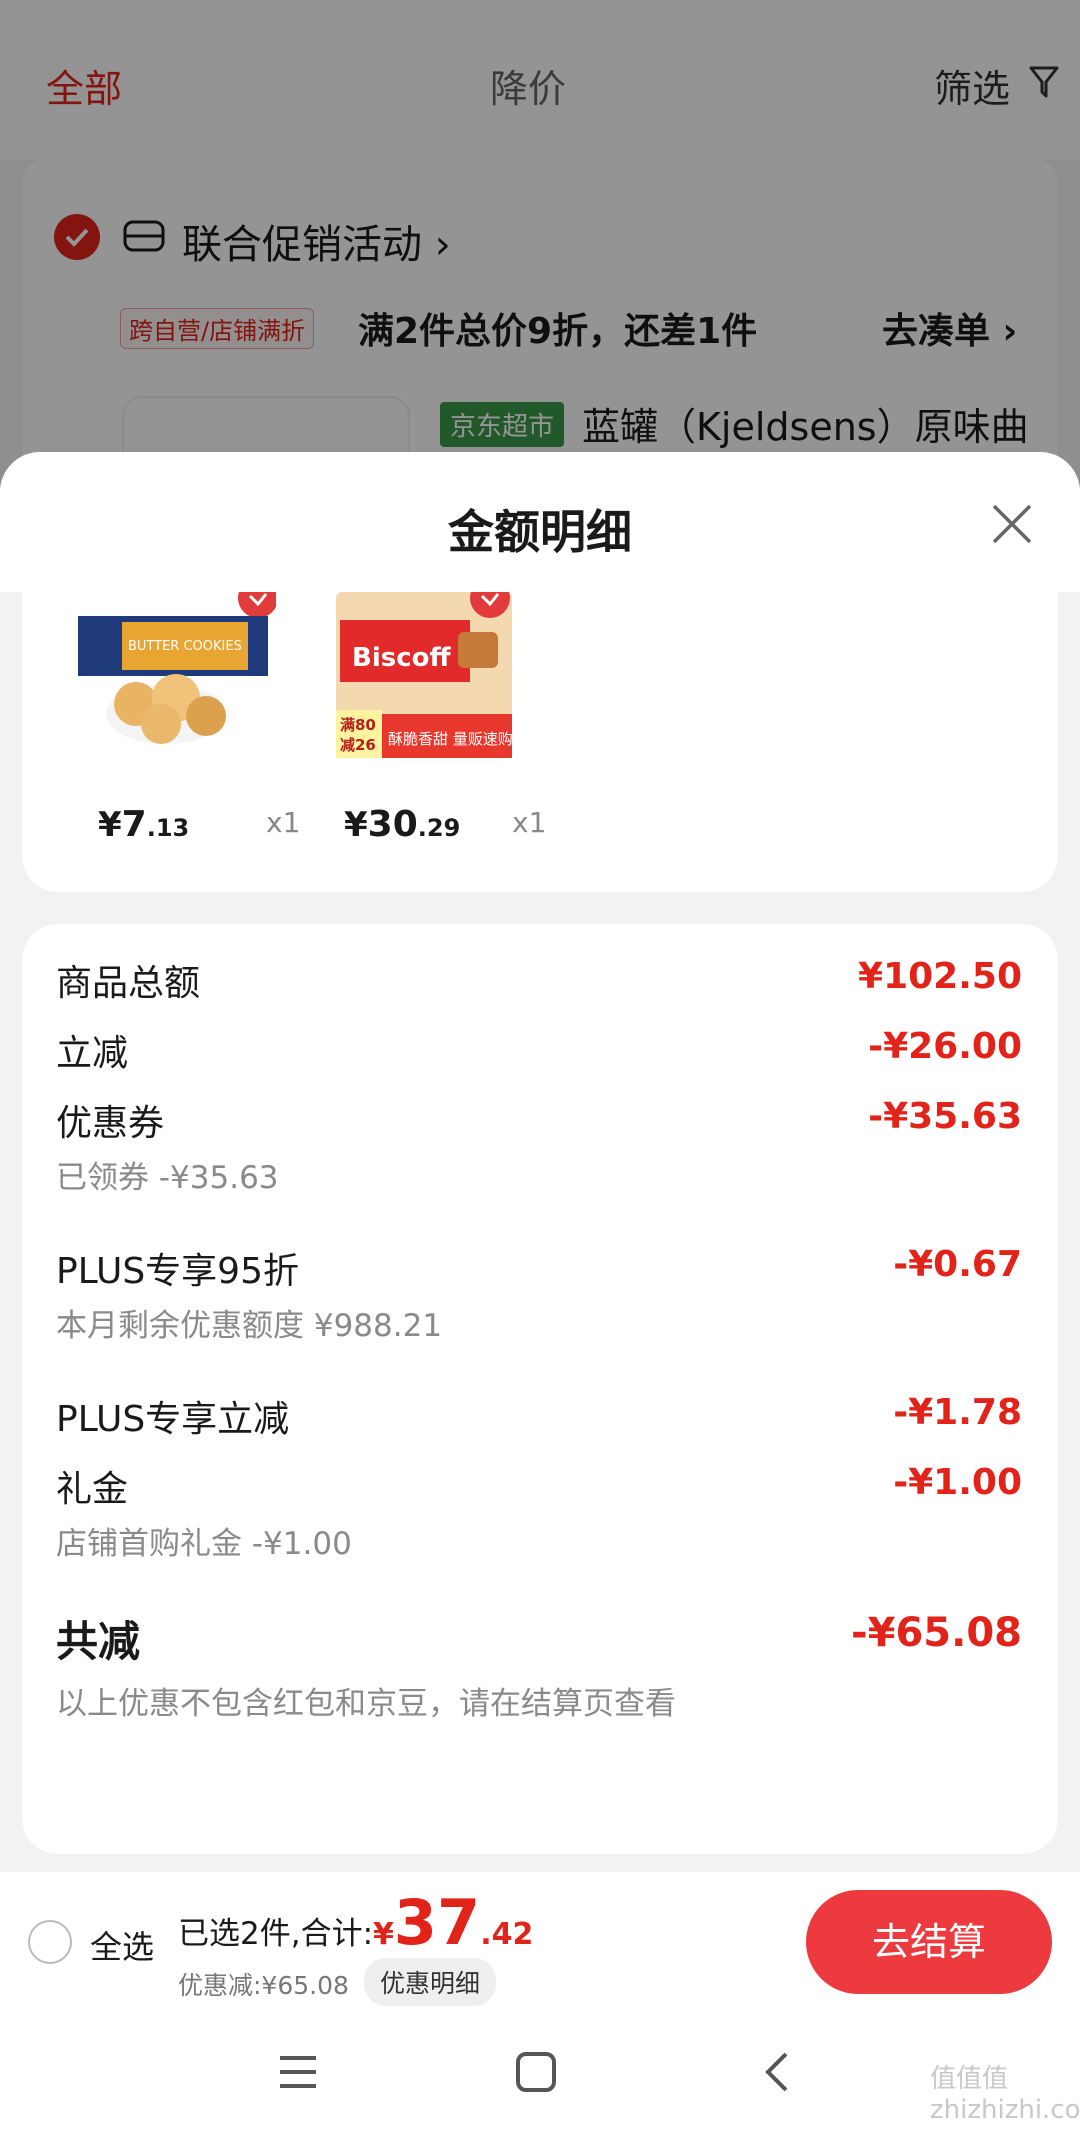 The image size is (1080, 2142). Describe the element at coordinates (450, 739) in the screenshot. I see `svg-text: 酥脆香甜 量贩速购` at that location.